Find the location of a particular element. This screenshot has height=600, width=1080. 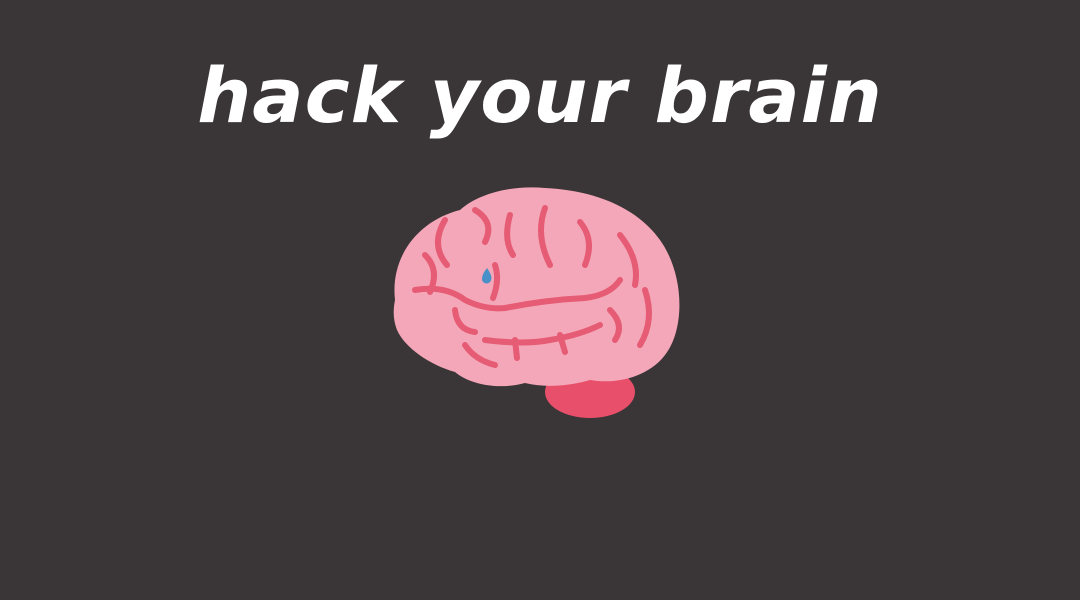

brain-icon is located at coordinates (535, 302).